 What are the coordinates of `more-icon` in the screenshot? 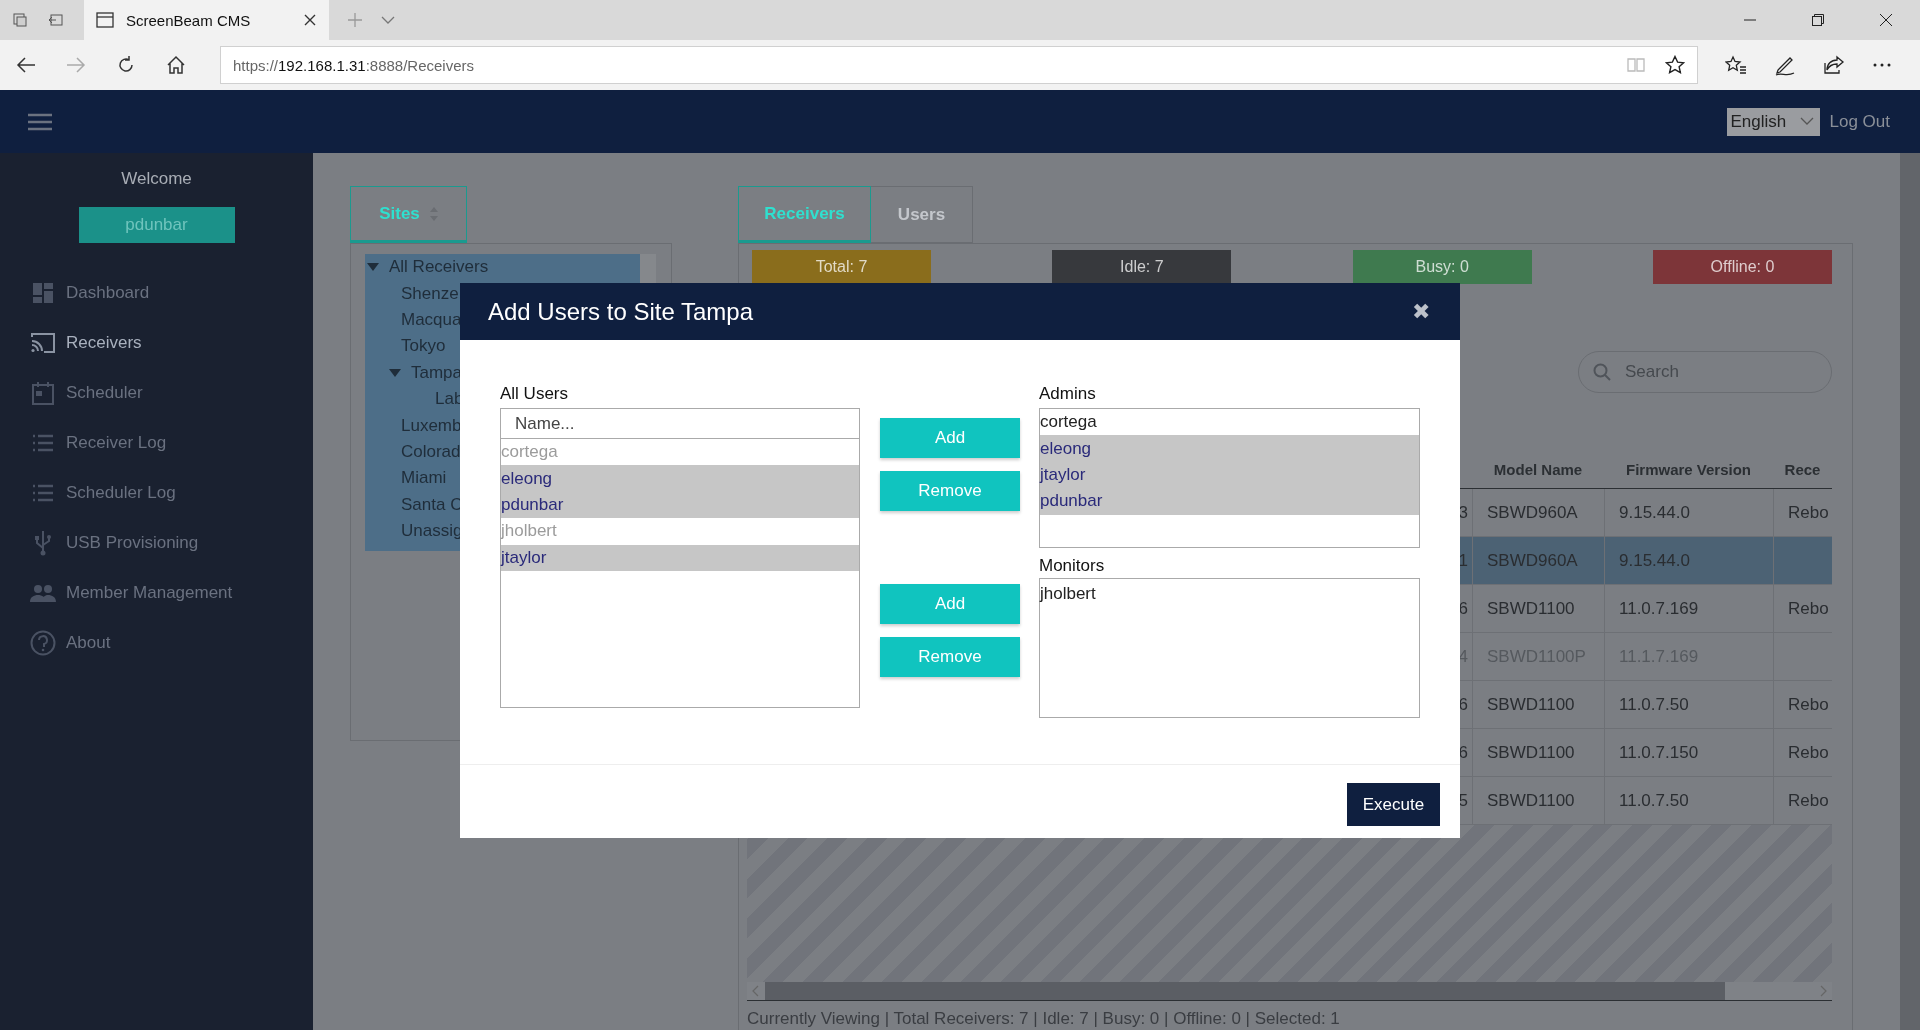 It's located at (1882, 65).